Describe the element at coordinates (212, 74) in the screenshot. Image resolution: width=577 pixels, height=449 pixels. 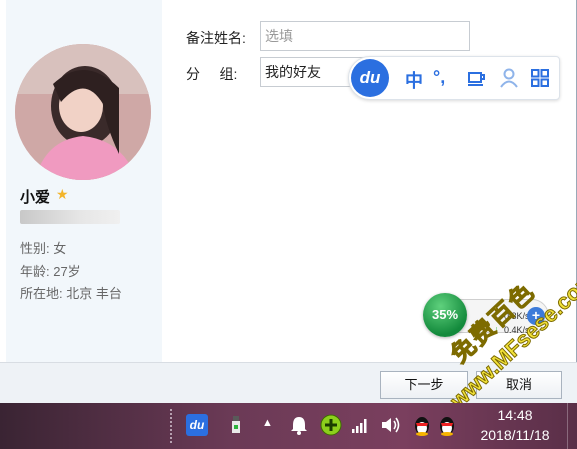
I see `group-label: 分 组:` at that location.